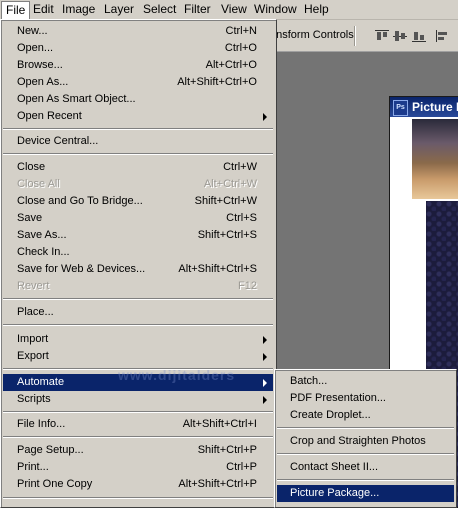 The height and width of the screenshot is (508, 458). What do you see at coordinates (400, 108) in the screenshot?
I see `photoshop-logo-icon: Ps` at bounding box center [400, 108].